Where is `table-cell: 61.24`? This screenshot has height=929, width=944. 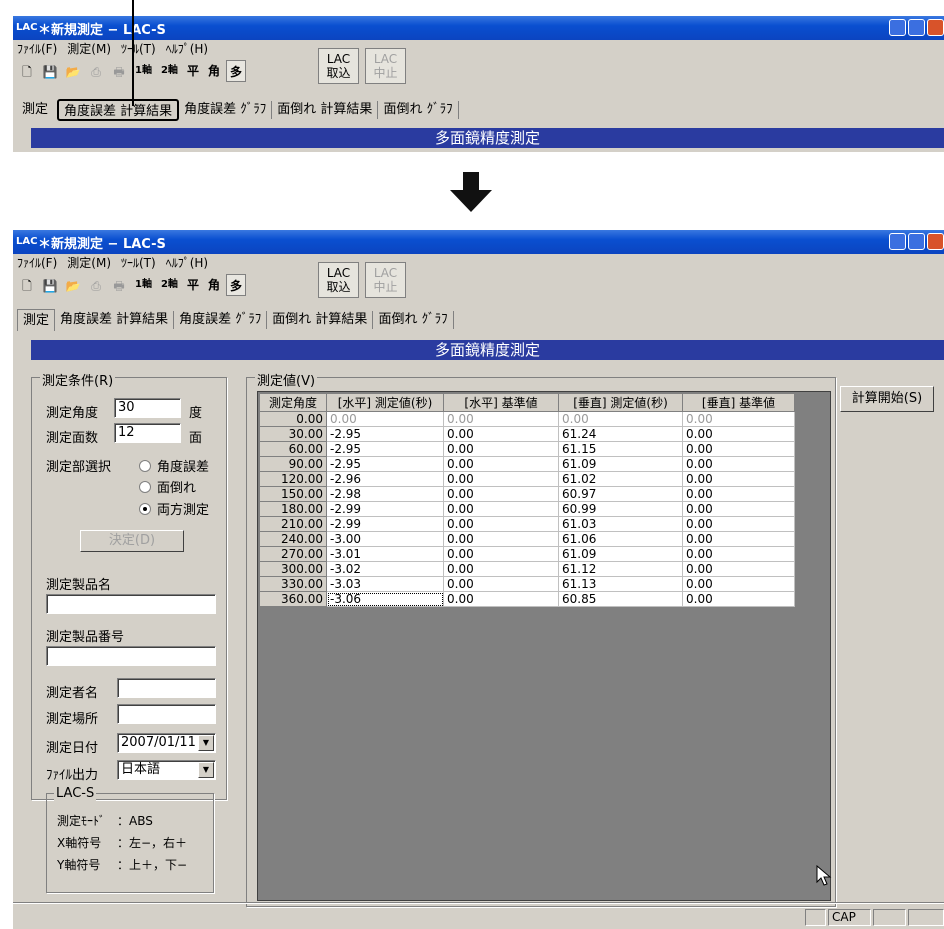
table-cell: 61.24 is located at coordinates (620, 434).